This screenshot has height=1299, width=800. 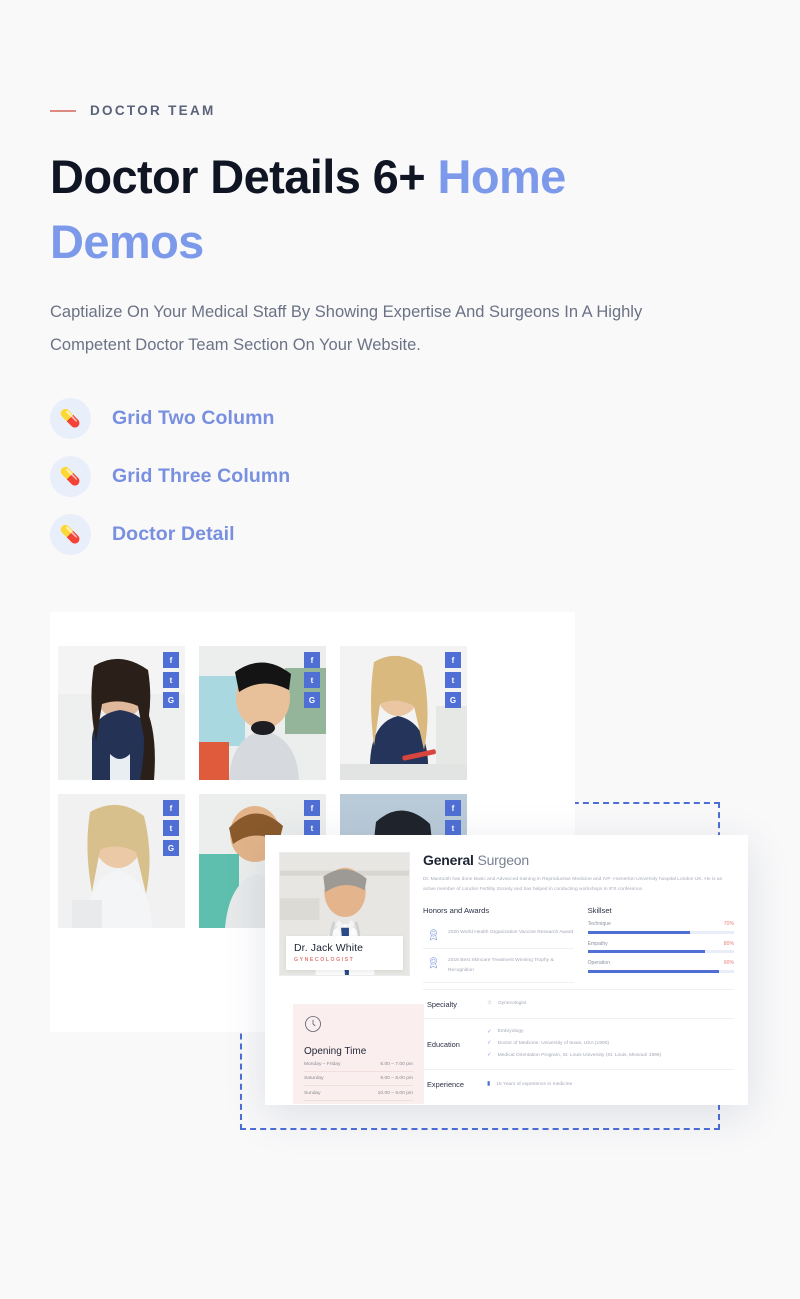 I want to click on doctor-name: Dr. Jack White, so click(x=329, y=948).